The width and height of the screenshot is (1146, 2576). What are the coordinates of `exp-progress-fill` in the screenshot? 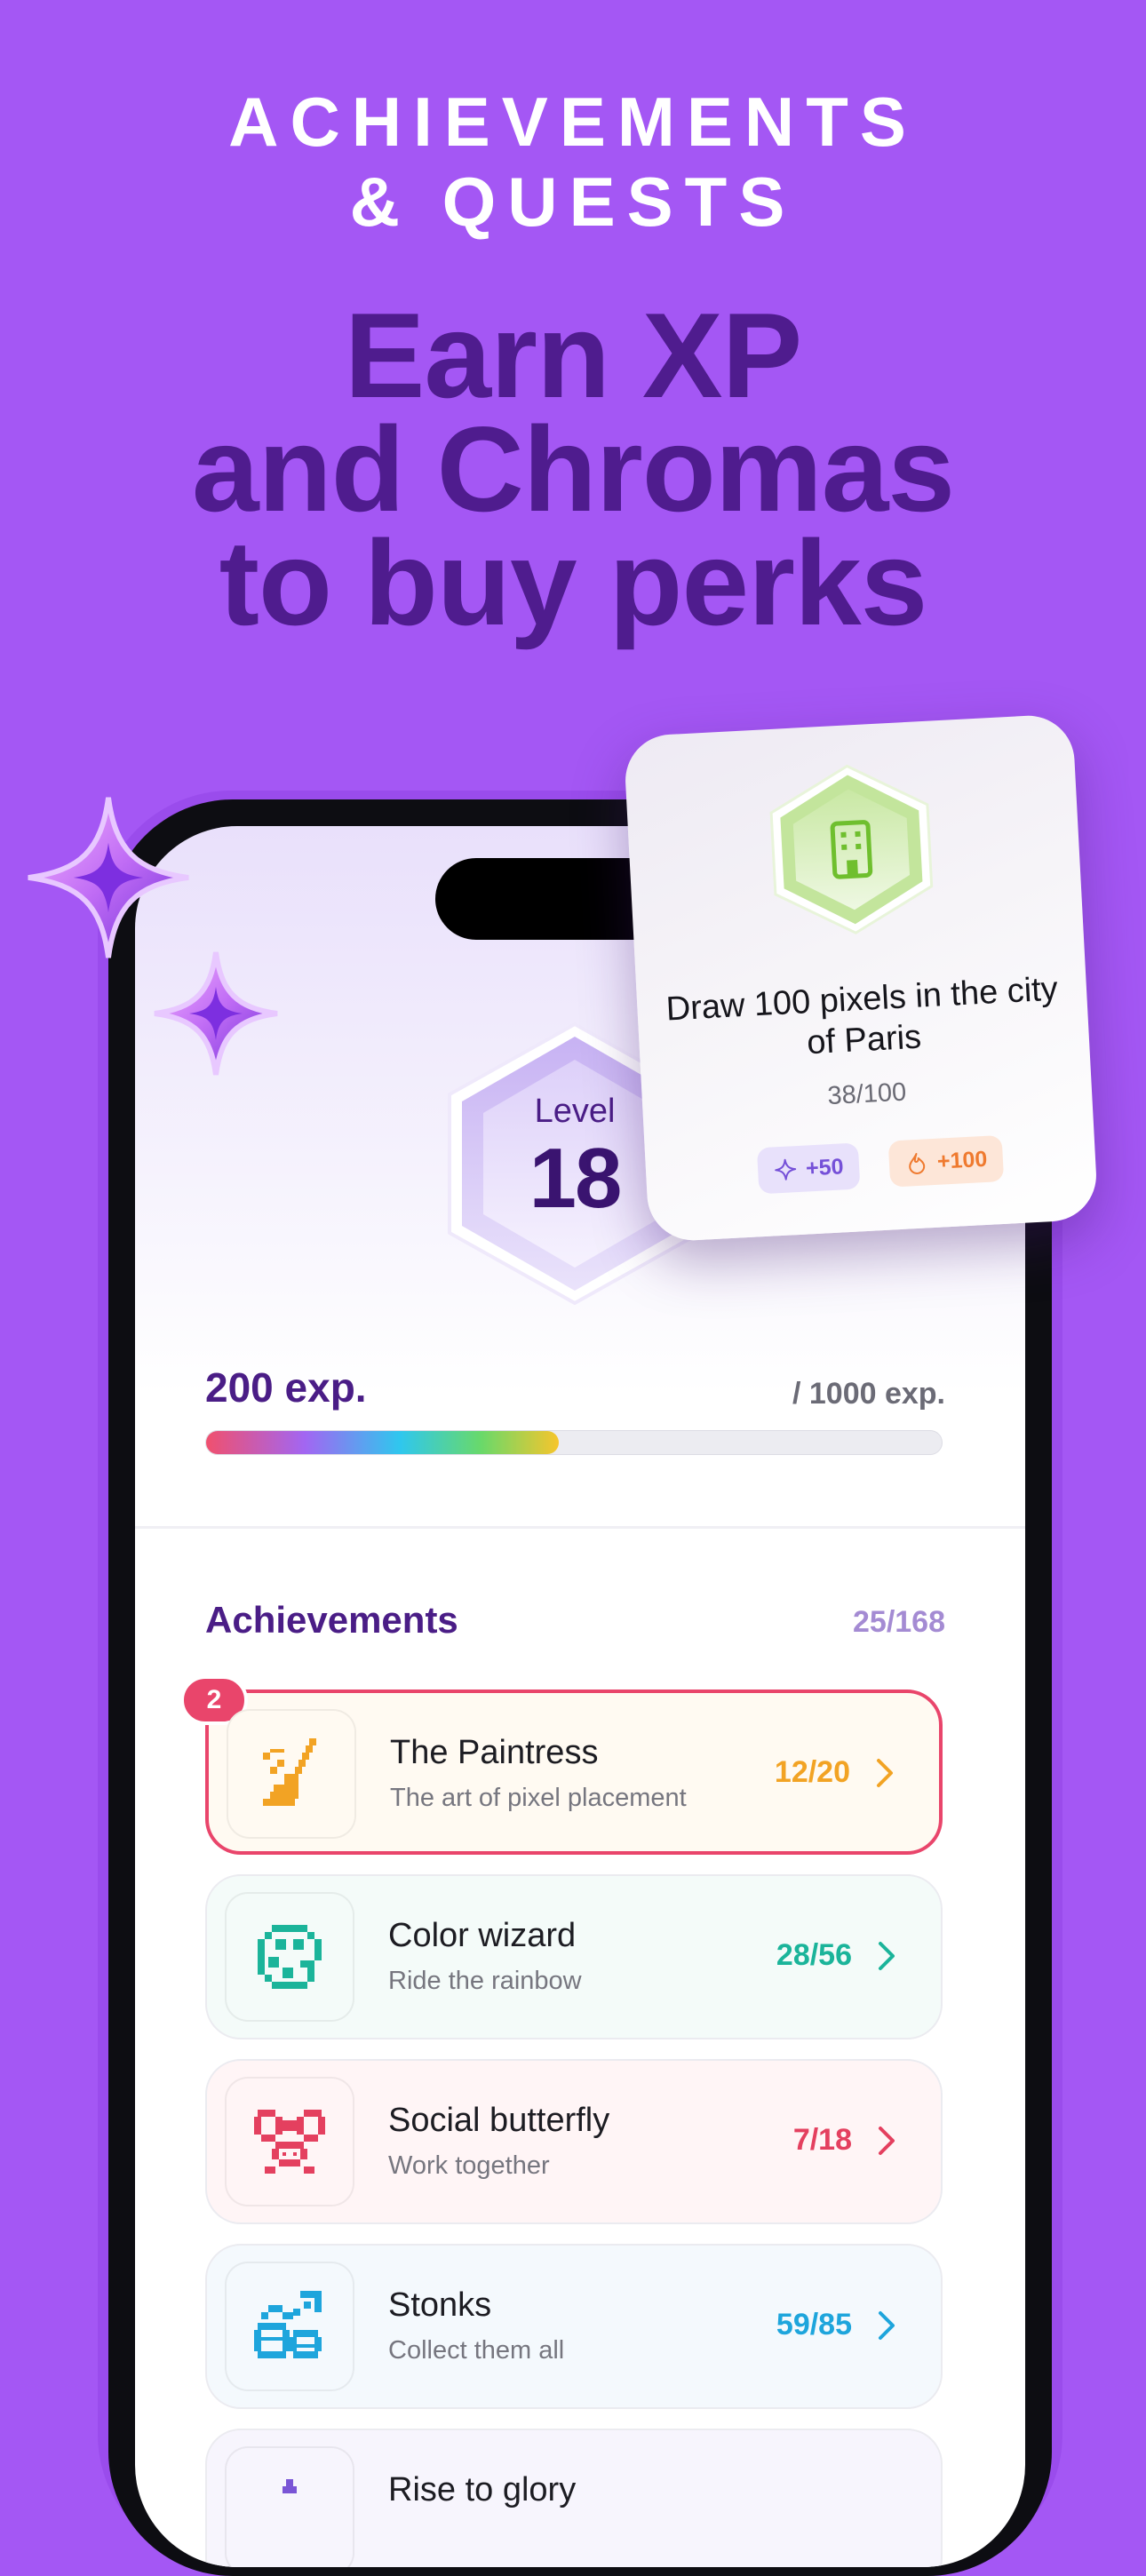 It's located at (383, 1442).